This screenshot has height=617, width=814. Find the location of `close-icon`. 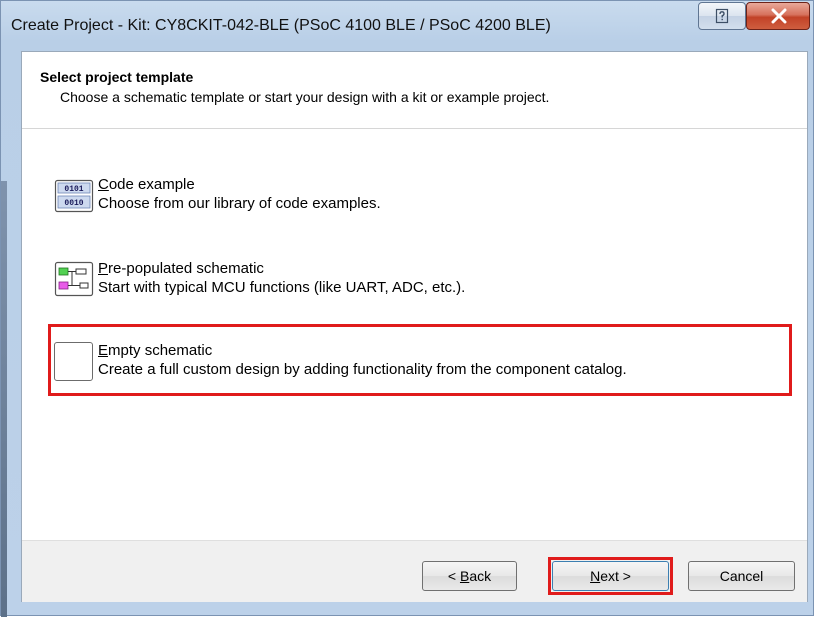

close-icon is located at coordinates (779, 16).